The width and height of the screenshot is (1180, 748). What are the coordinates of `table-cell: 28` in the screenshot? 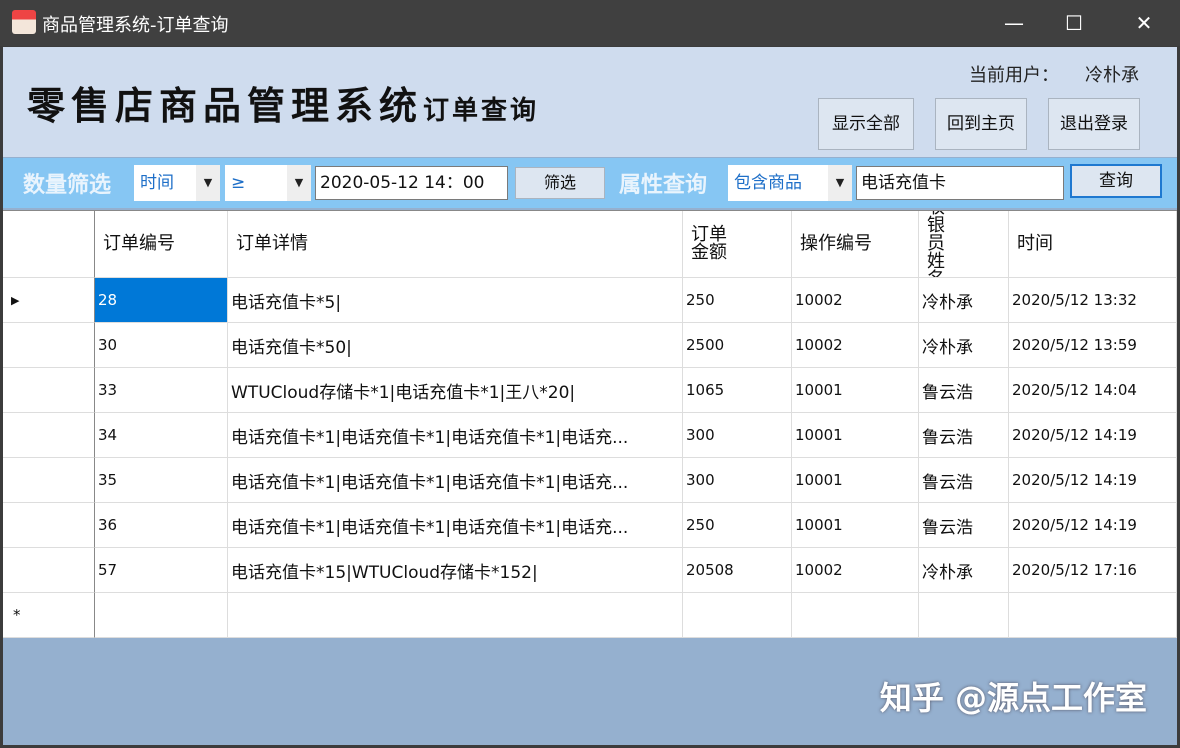 It's located at (161, 300).